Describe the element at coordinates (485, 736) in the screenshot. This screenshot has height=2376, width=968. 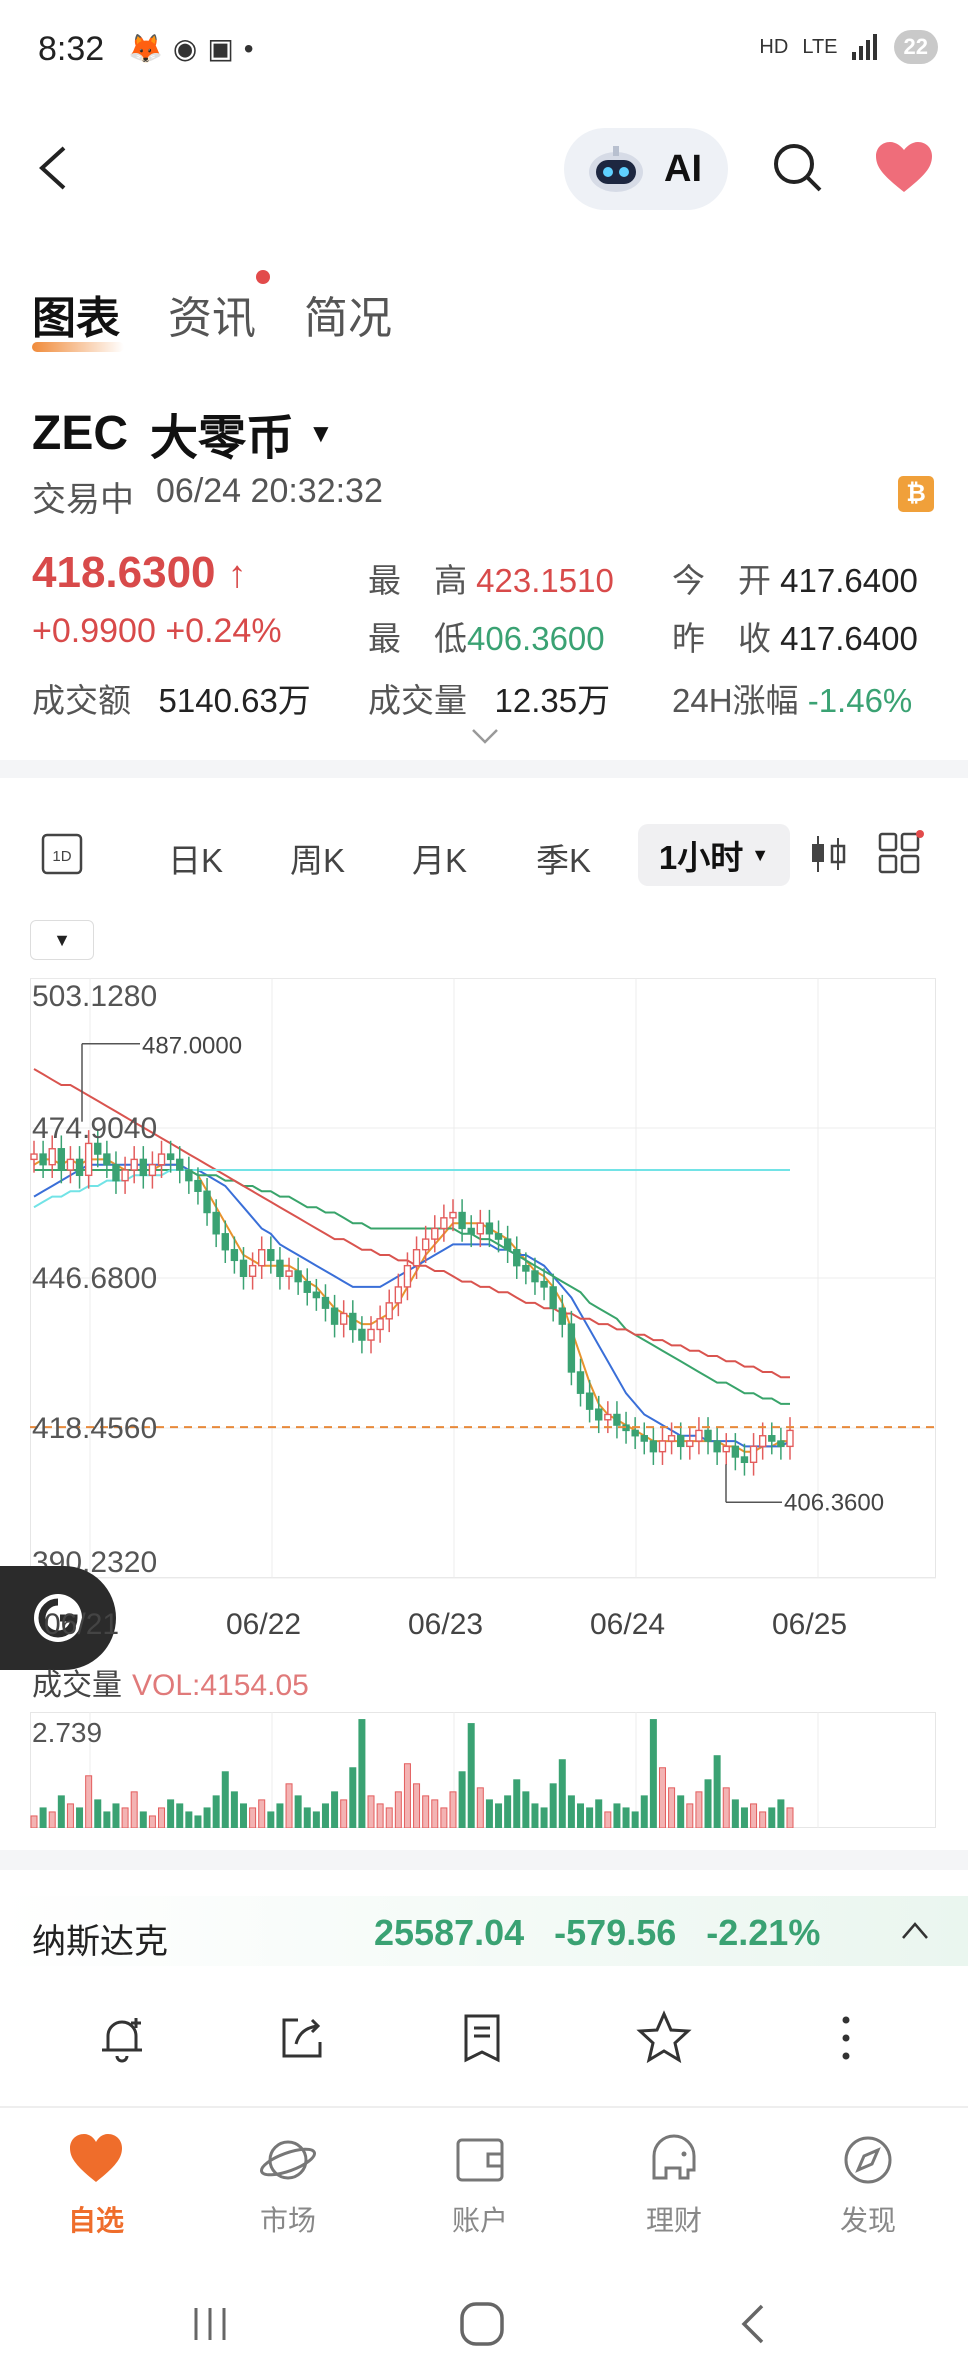
I see `expand-chevron-icon` at that location.